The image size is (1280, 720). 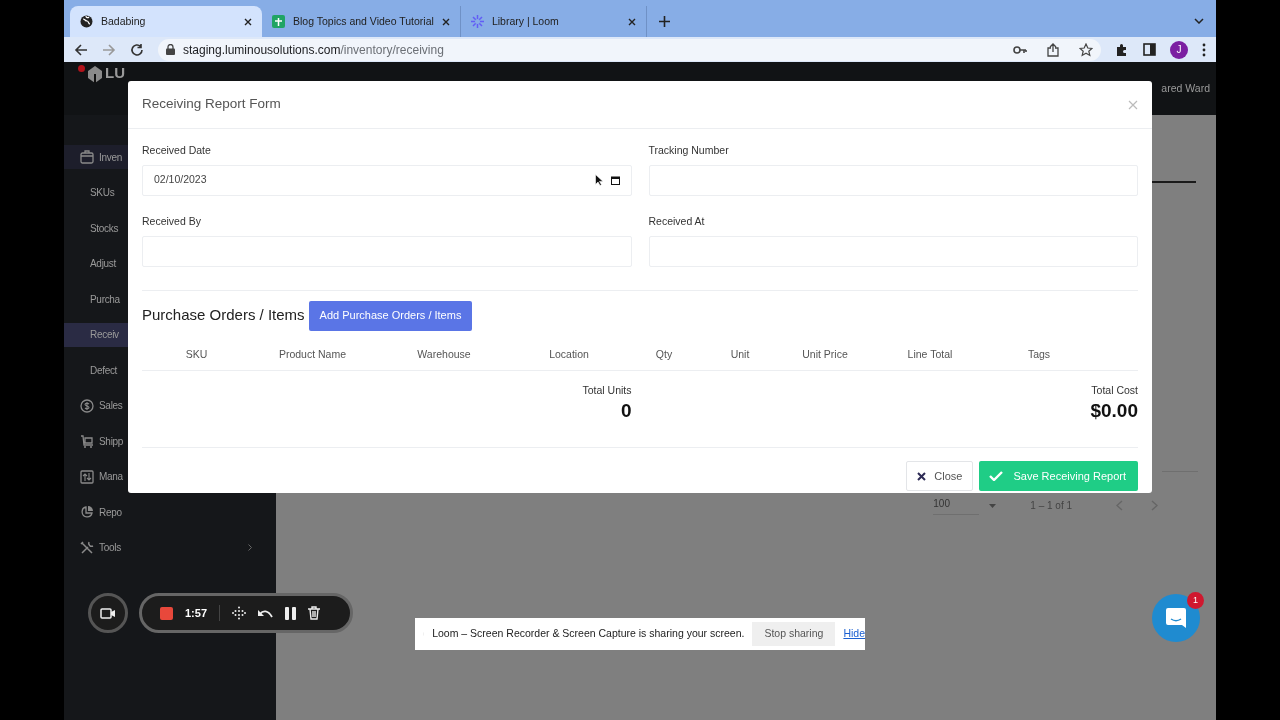 I want to click on chat-icon, so click(x=1176, y=618).